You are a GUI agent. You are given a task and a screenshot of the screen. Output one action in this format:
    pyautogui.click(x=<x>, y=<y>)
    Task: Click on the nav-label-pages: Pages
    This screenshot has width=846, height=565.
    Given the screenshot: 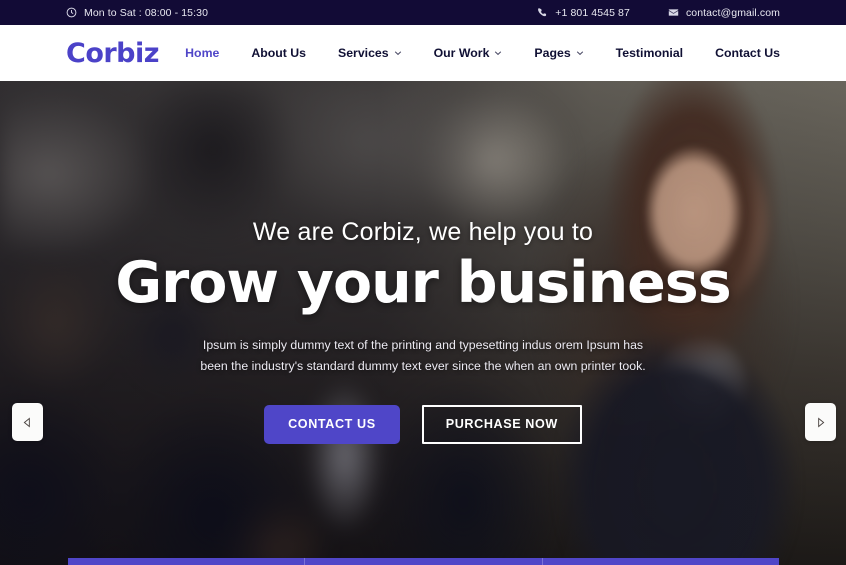 What is the action you would take?
    pyautogui.click(x=552, y=53)
    